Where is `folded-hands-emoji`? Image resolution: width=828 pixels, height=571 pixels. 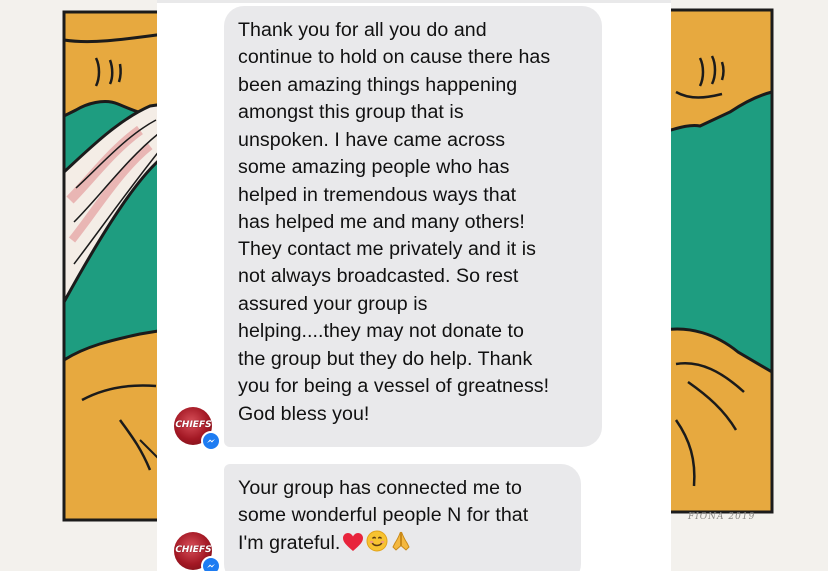 folded-hands-emoji is located at coordinates (401, 545).